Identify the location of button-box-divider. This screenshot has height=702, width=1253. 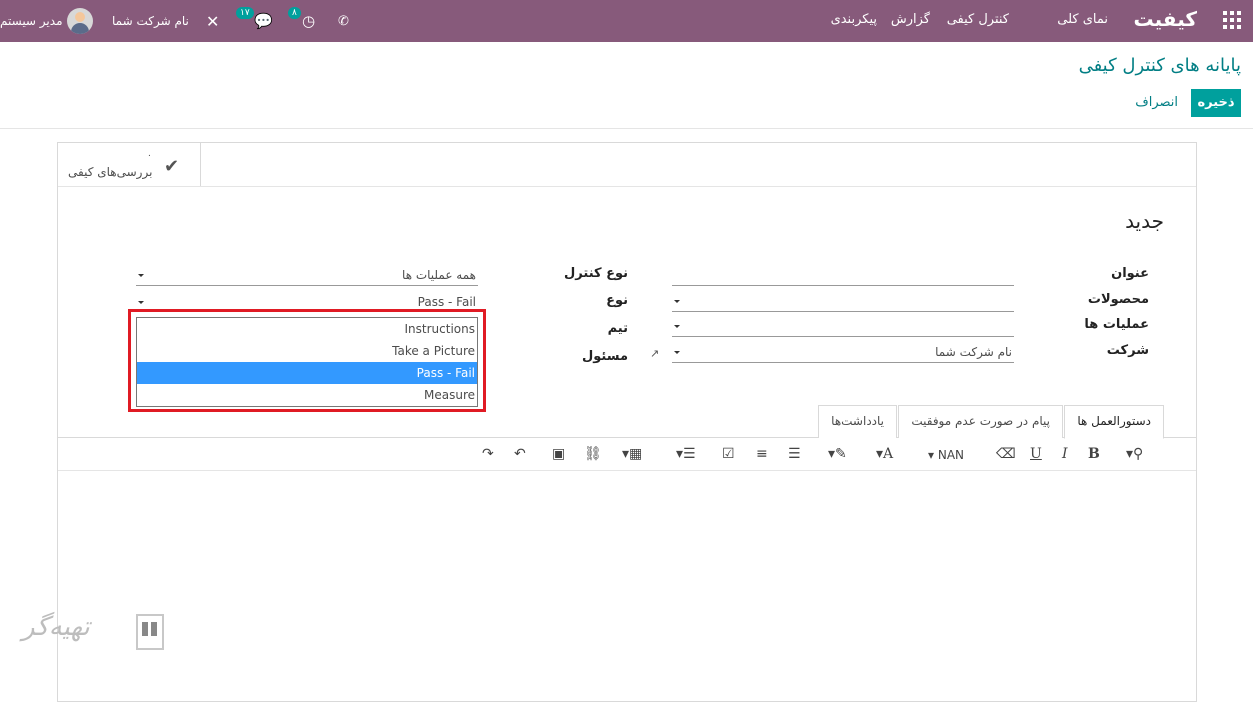
(627, 186).